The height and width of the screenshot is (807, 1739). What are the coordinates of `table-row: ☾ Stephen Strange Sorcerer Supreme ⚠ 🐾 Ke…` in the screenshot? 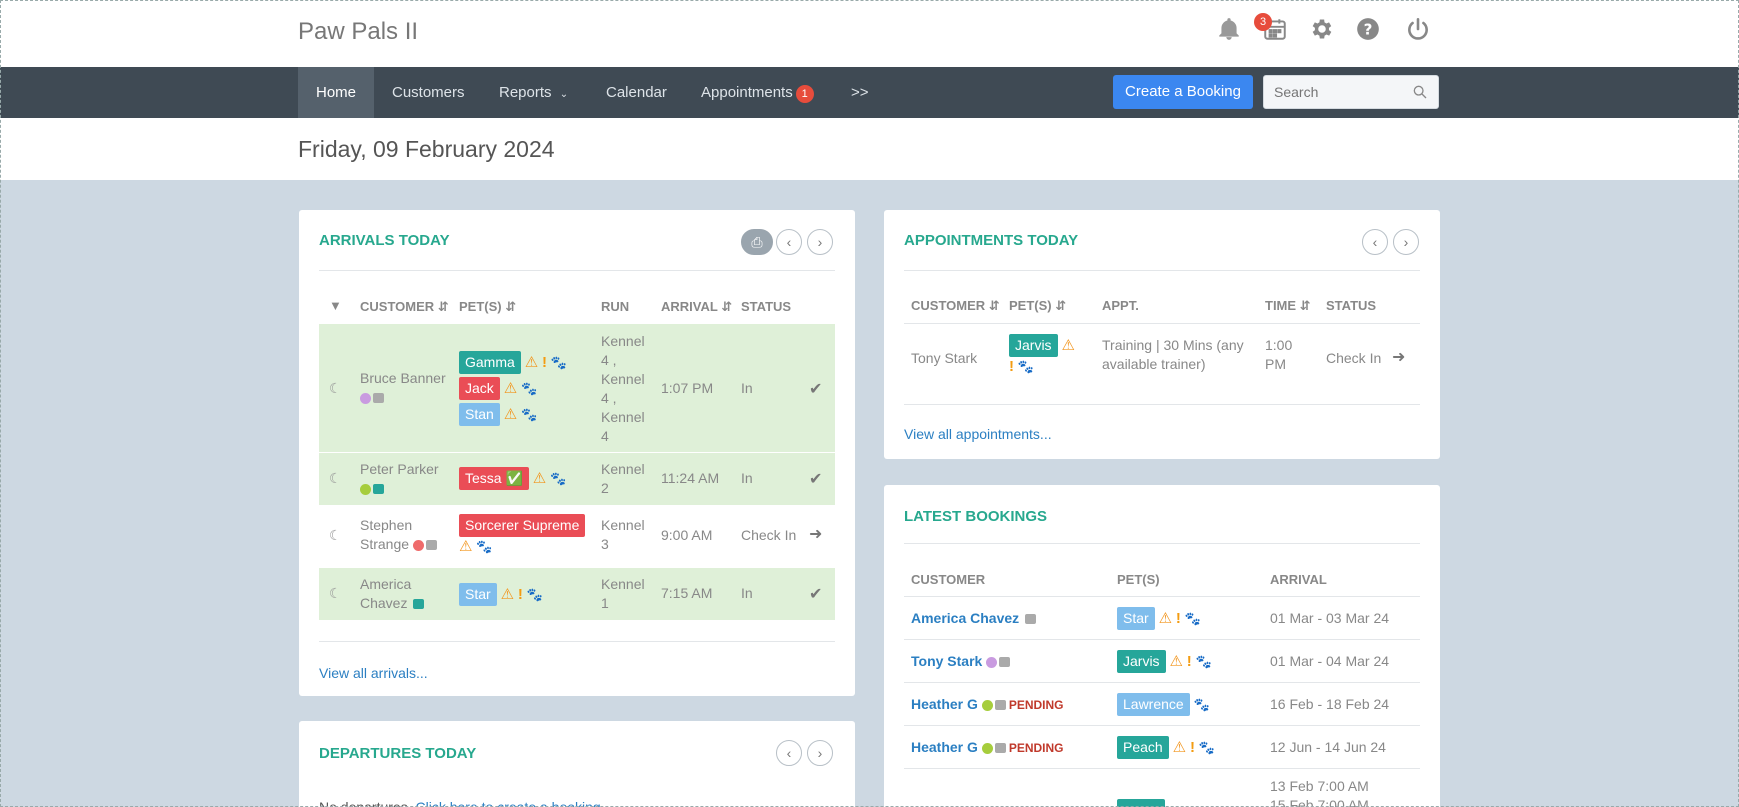 It's located at (577, 535).